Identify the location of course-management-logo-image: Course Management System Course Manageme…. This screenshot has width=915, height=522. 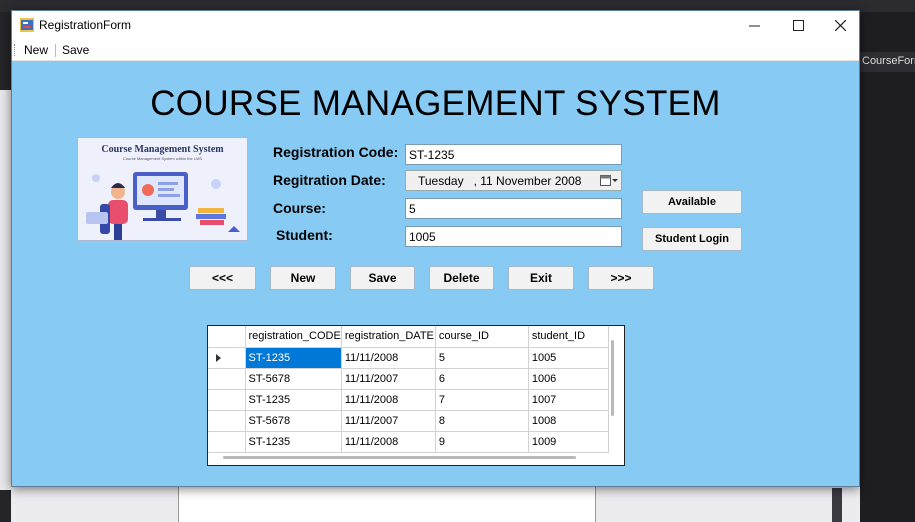
(162, 189).